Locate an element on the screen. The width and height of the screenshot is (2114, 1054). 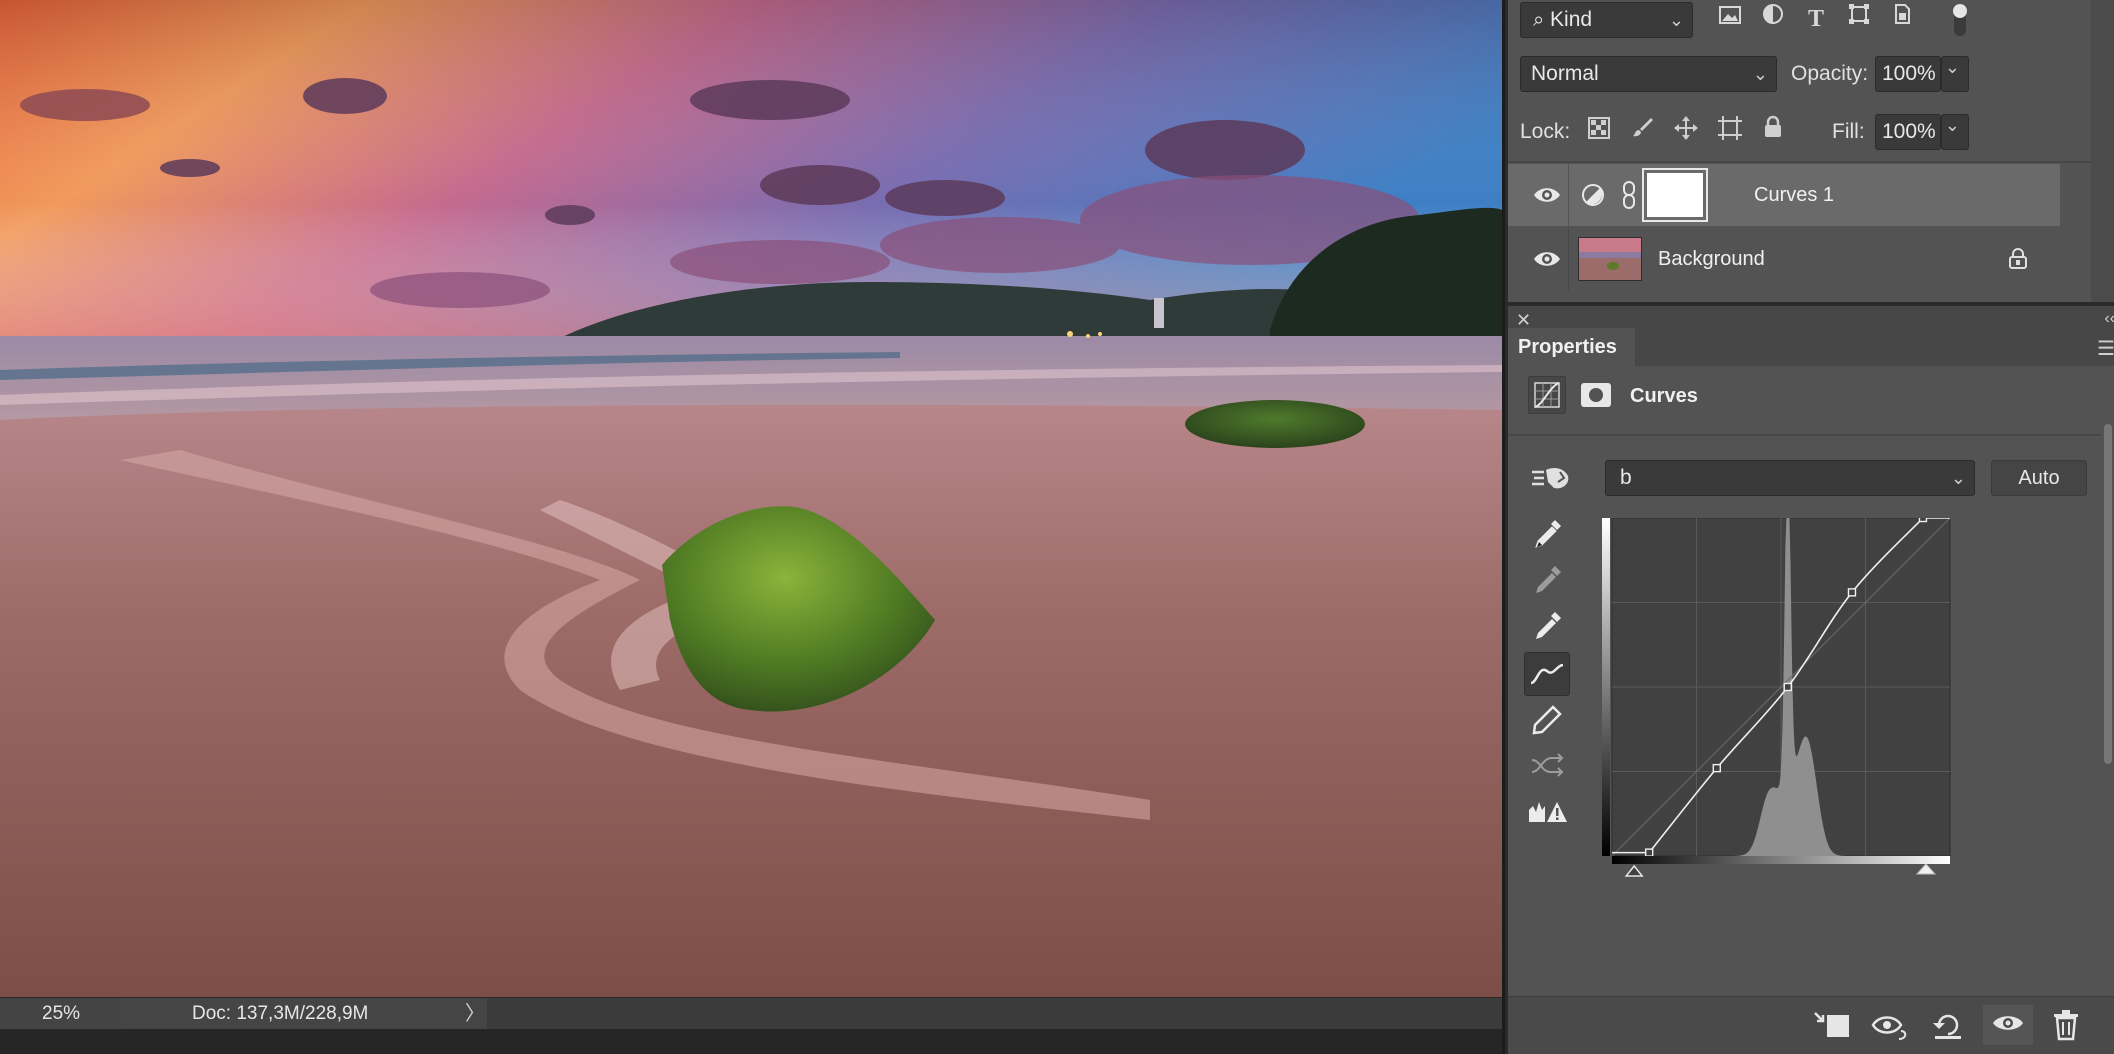
input-gradient-bar is located at coordinates (1781, 860).